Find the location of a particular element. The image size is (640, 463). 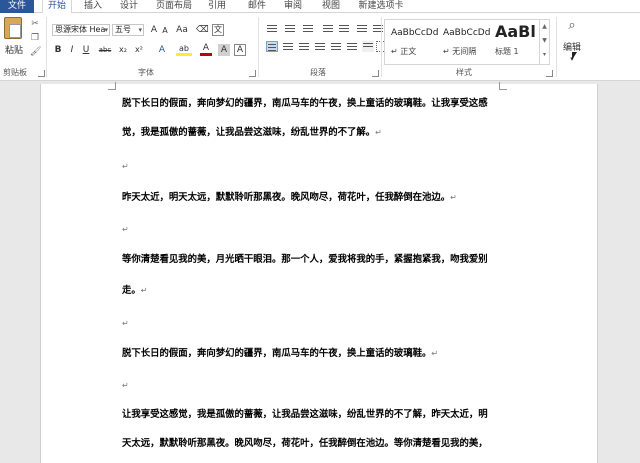

document-line: 脱下长日的假面，奔向梦幻的疆界，南瓜马车的午夜，换上童话的玻璃鞋。让我享受这感 is located at coordinates (305, 104).